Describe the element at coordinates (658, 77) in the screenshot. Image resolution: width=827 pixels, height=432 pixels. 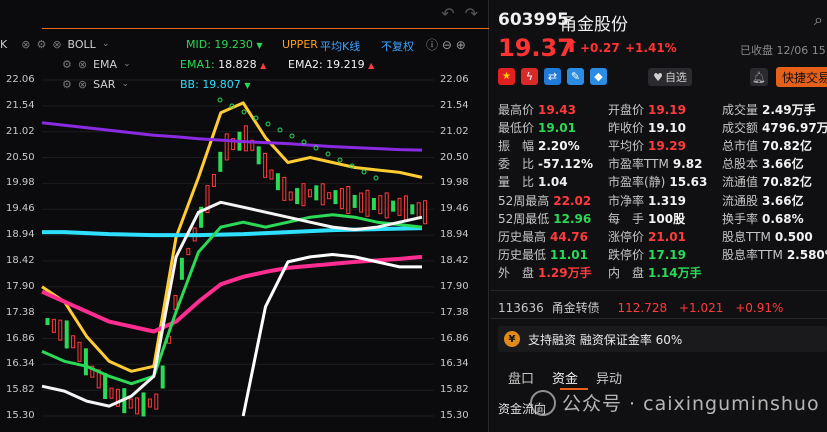
I see `heart-icon: ♥` at that location.